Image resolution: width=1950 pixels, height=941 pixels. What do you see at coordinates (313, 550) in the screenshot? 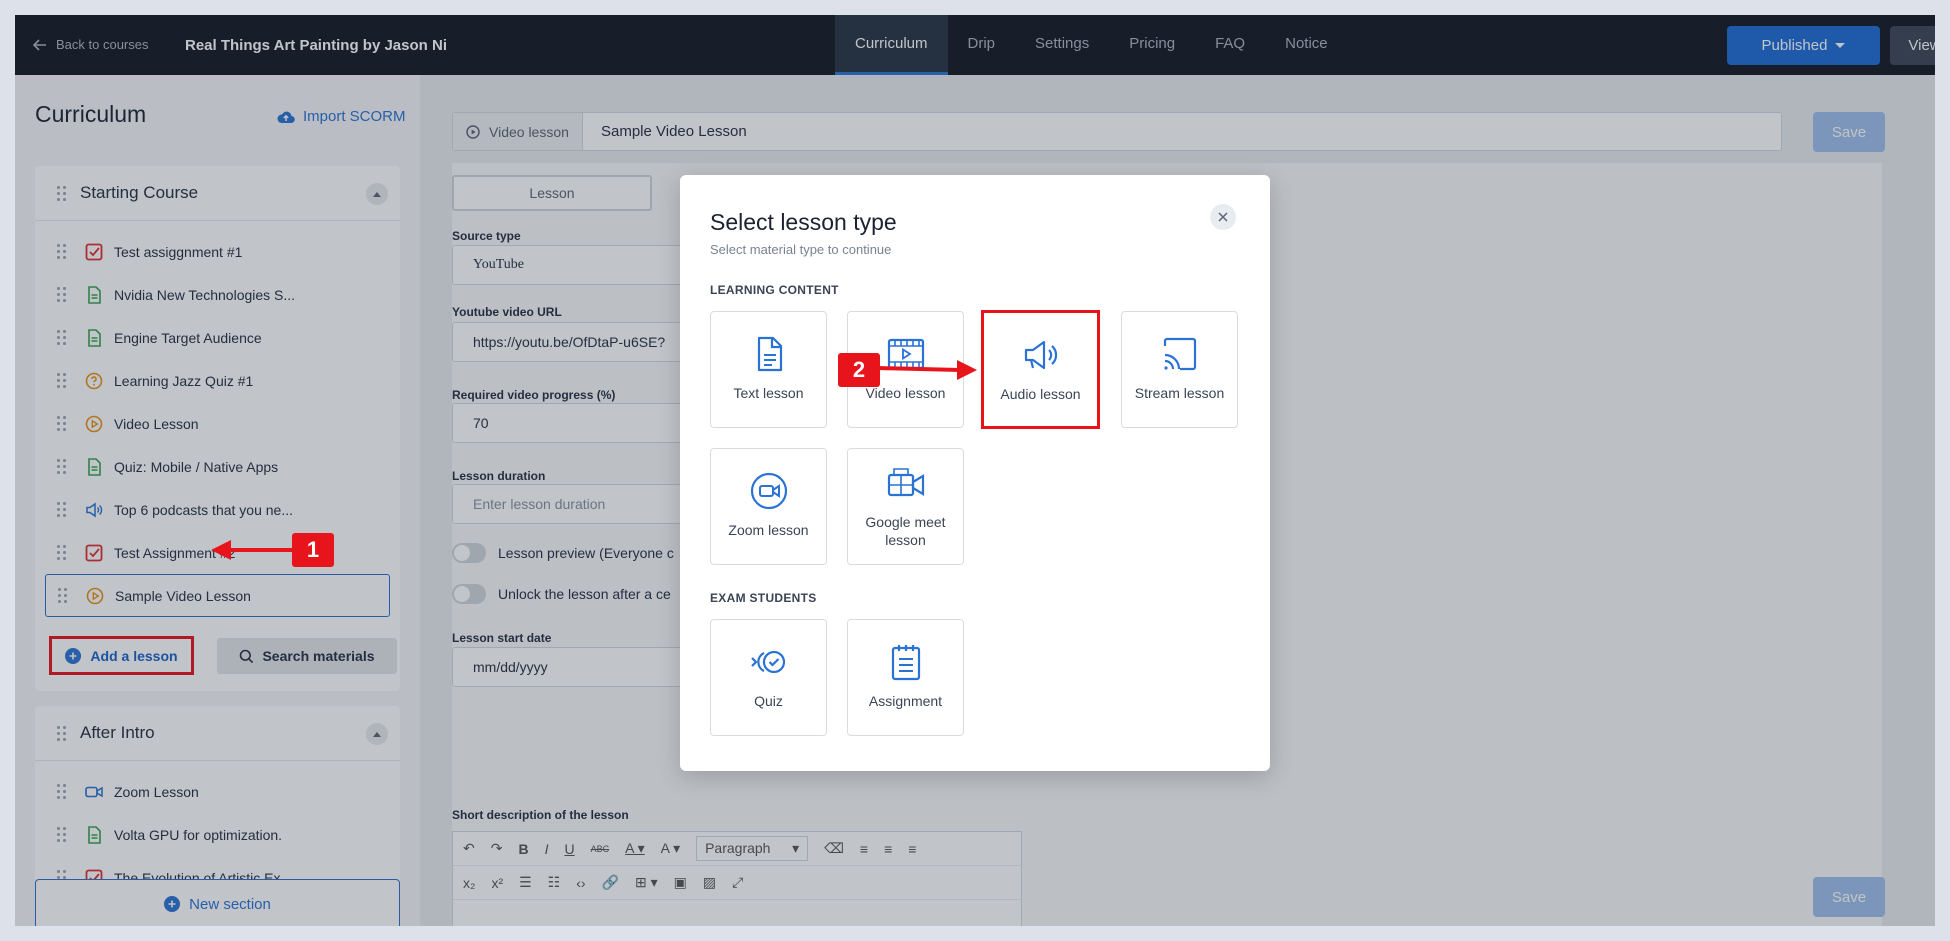
I see `step-badge-1: 1` at bounding box center [313, 550].